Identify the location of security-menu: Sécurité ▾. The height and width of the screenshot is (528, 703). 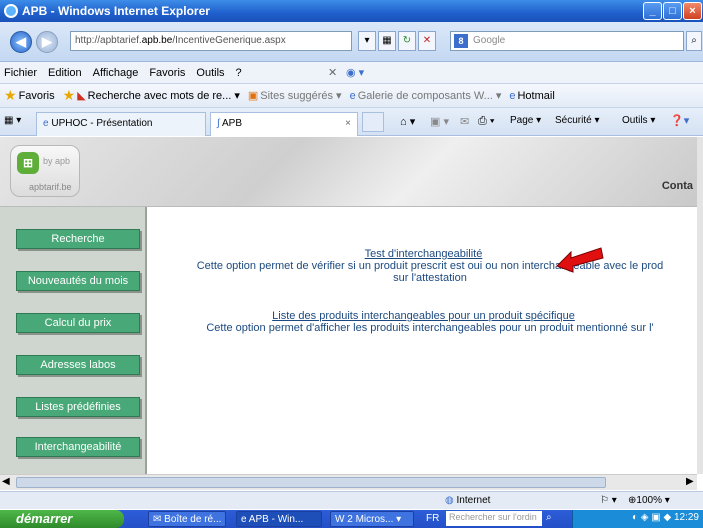
(577, 120).